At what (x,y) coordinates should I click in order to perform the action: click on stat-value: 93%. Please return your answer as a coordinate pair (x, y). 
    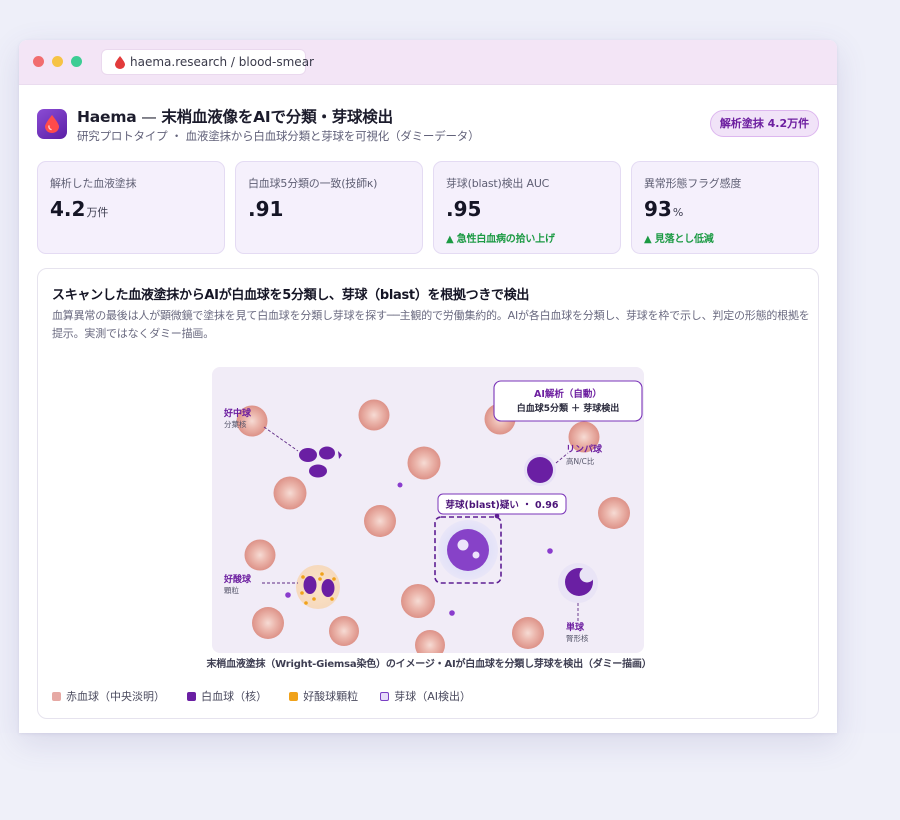
    Looking at the image, I should click on (663, 209).